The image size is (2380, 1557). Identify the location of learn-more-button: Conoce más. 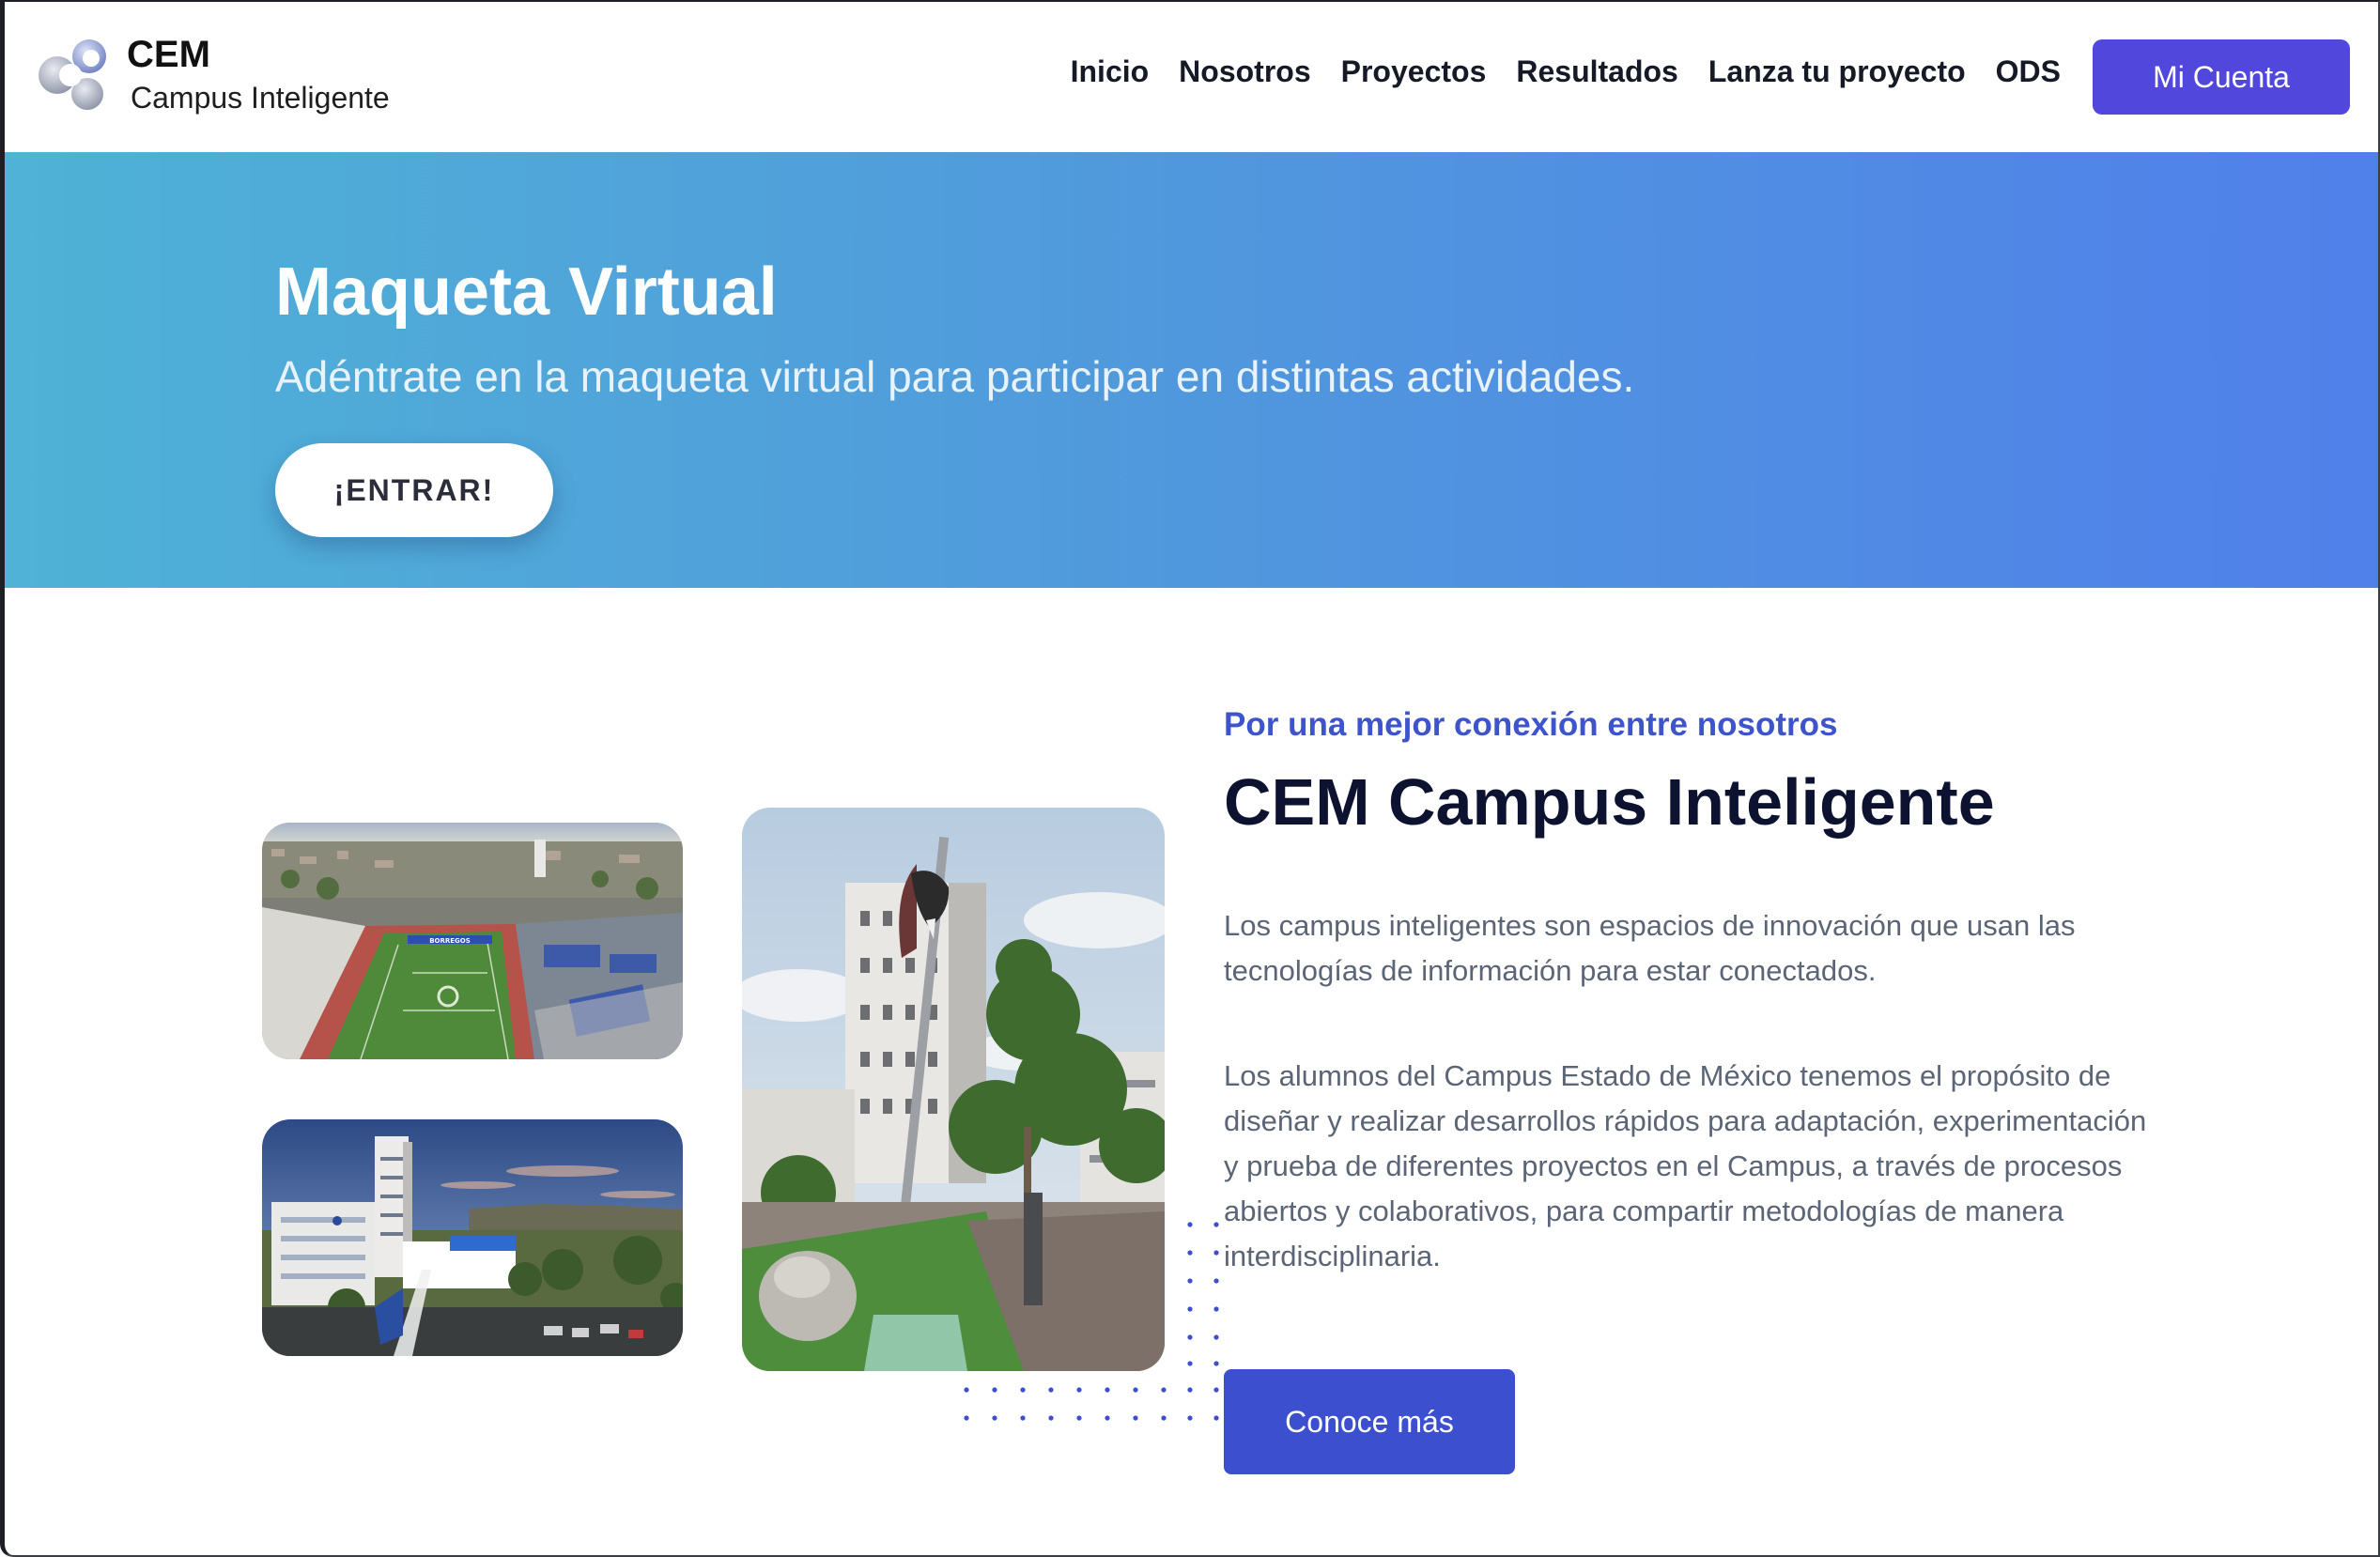
(1369, 1422).